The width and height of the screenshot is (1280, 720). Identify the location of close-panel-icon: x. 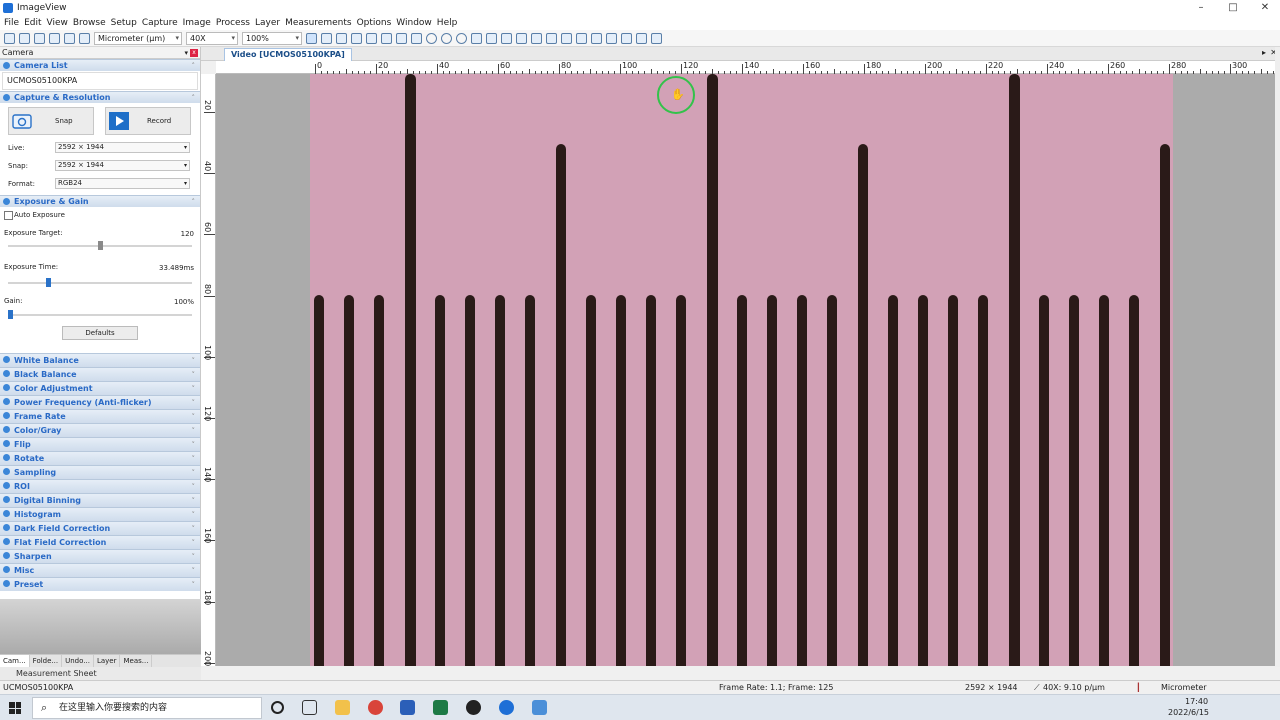
(194, 53).